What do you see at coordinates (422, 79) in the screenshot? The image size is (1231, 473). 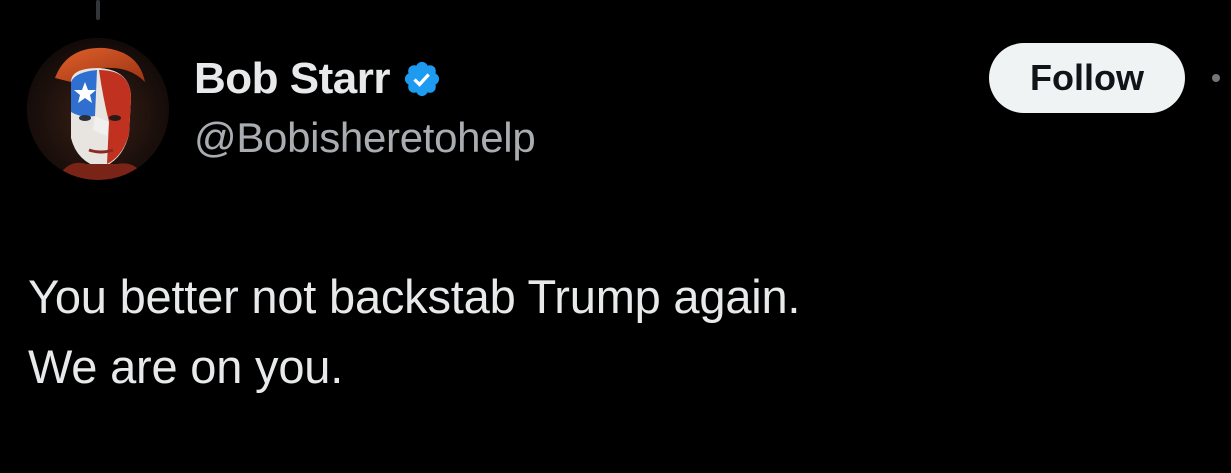 I see `verified-badge-icon` at bounding box center [422, 79].